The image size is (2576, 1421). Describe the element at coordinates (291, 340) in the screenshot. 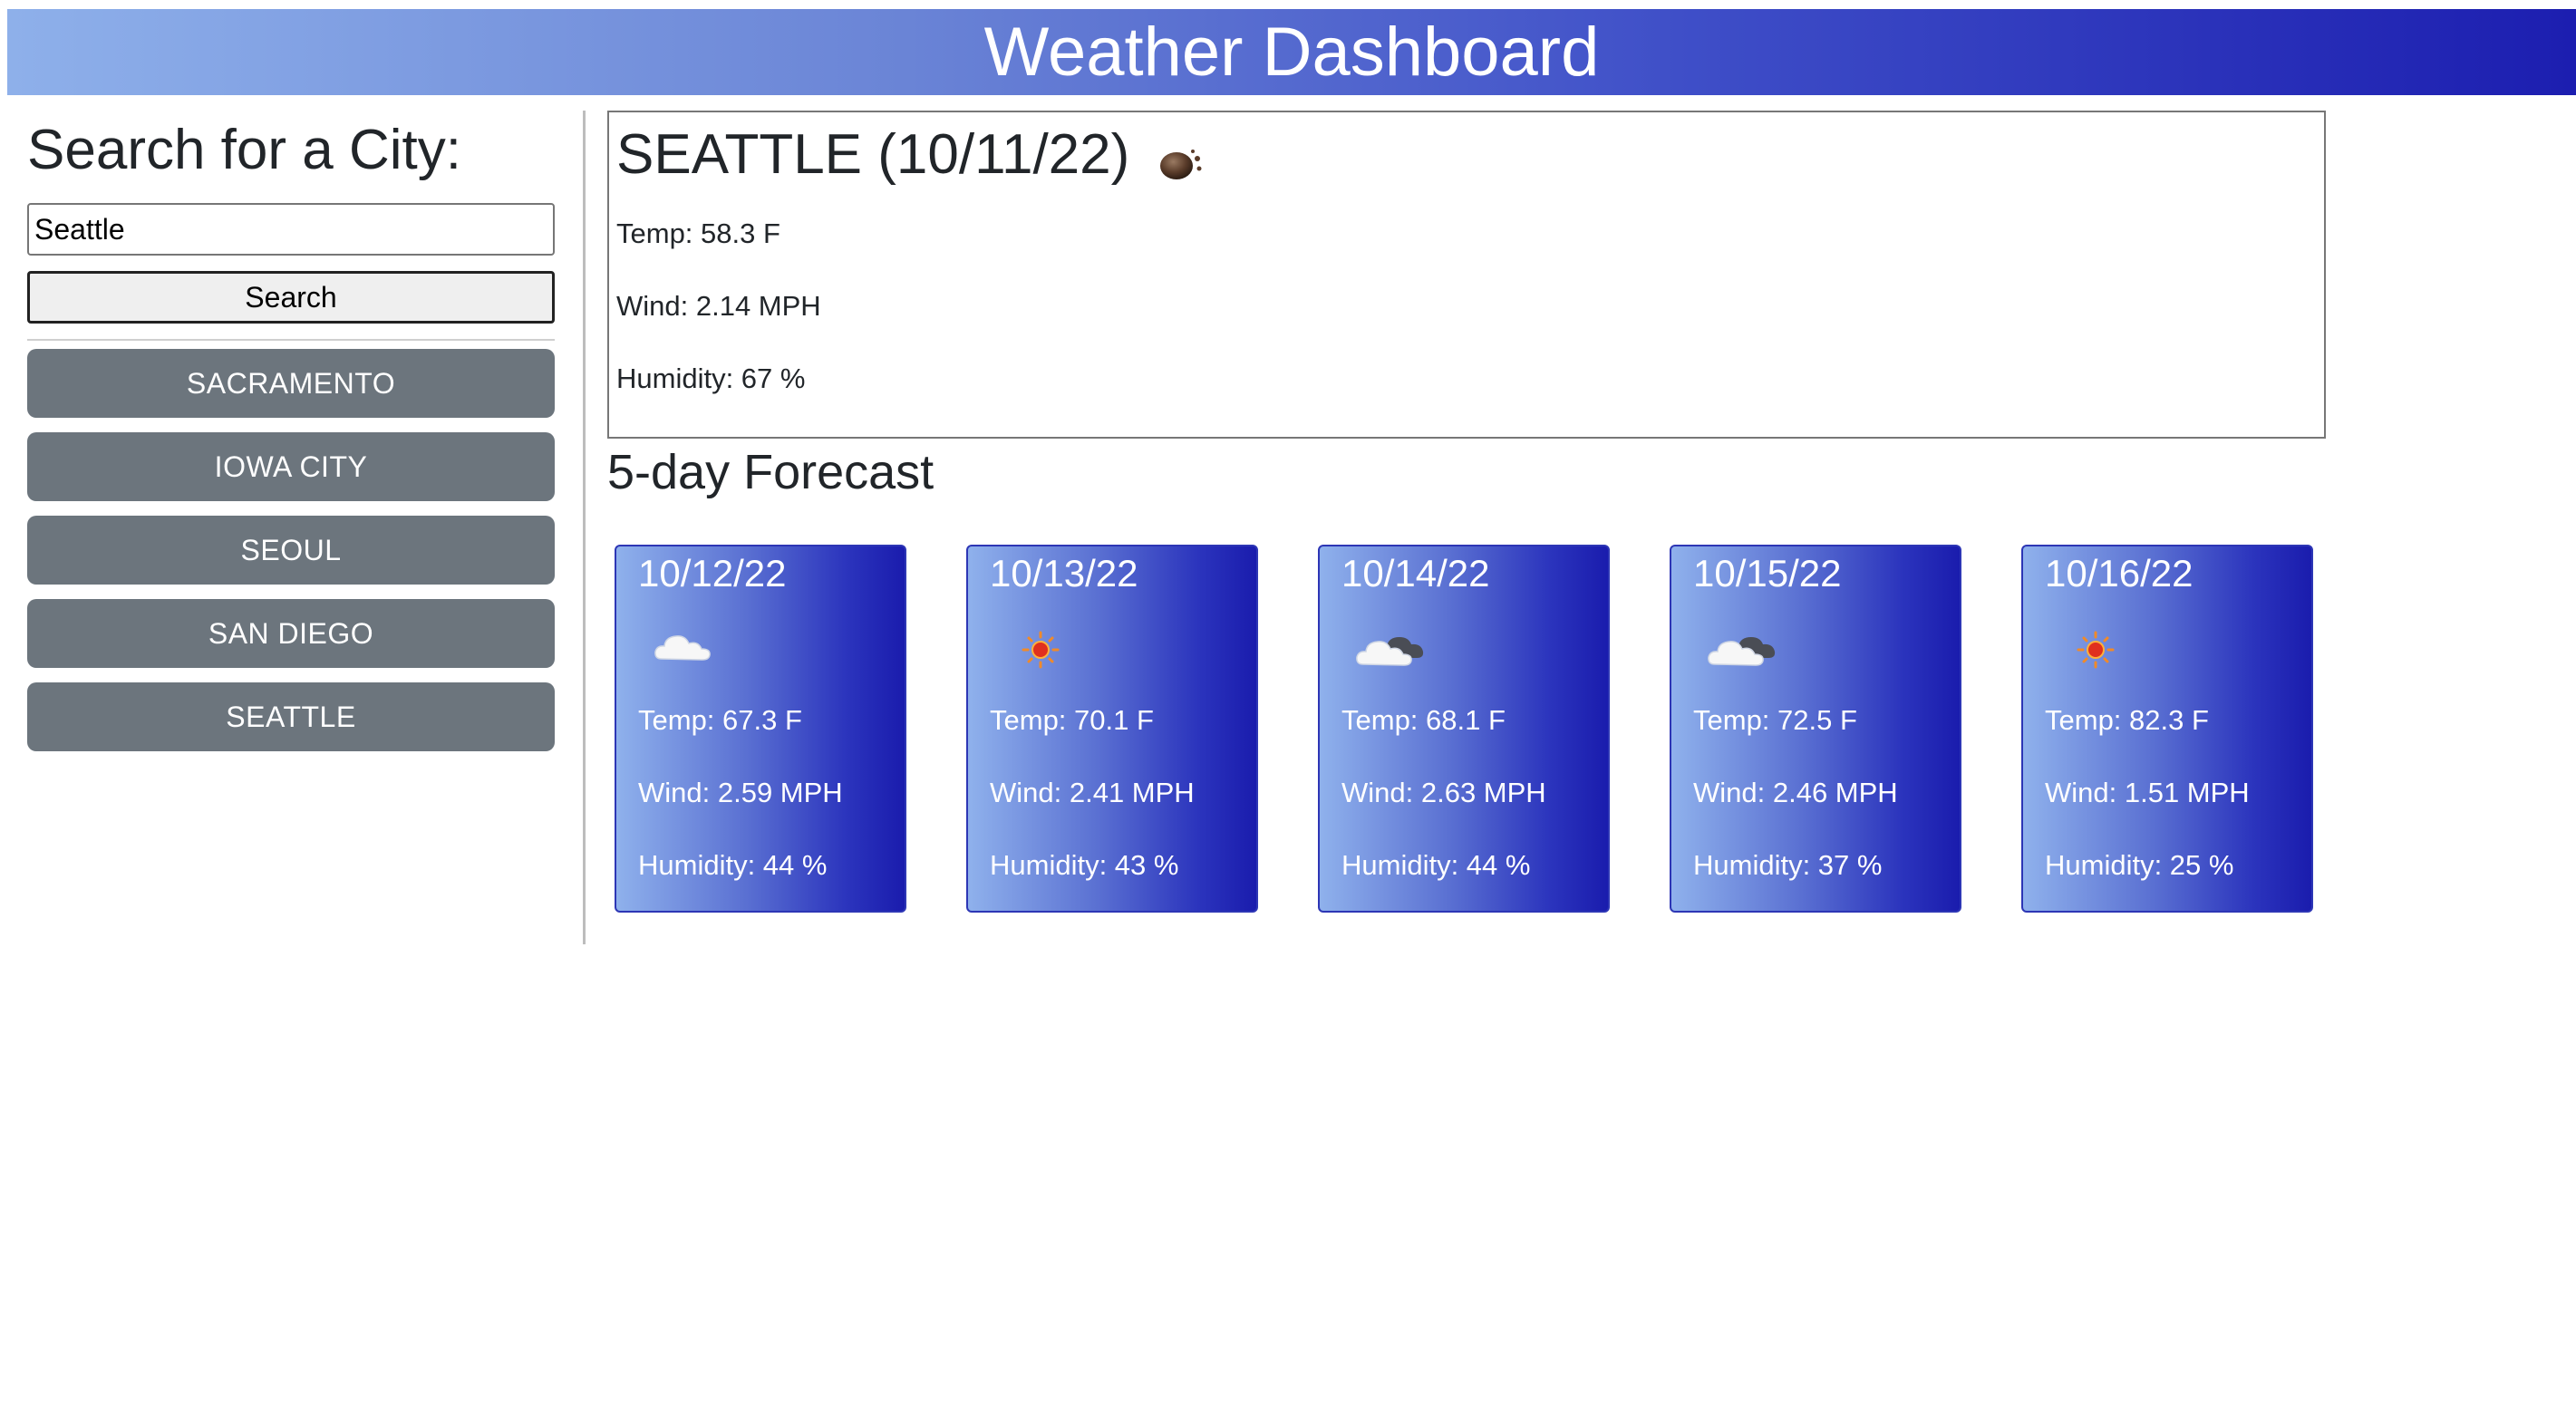

I see `sidebar-divider` at that location.